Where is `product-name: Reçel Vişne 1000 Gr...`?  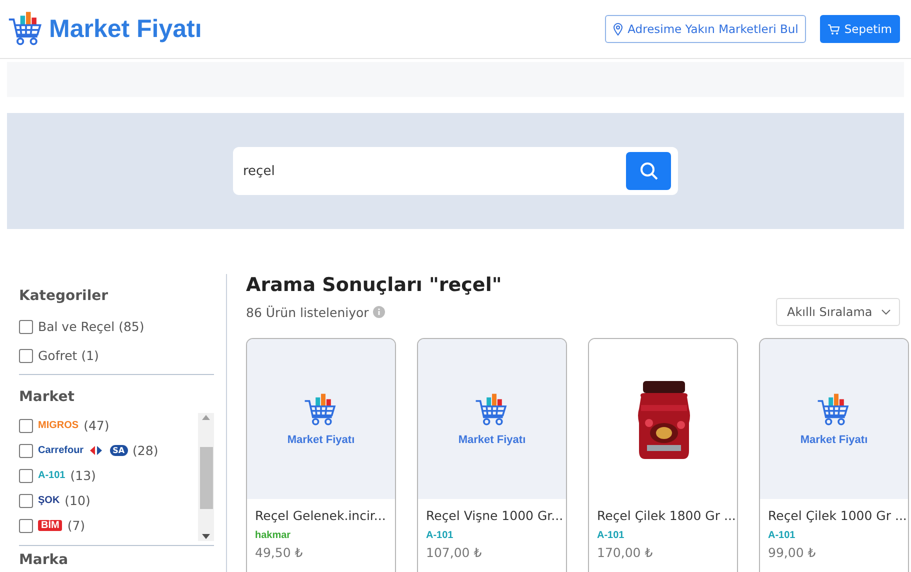
product-name: Reçel Vişne 1000 Gr... is located at coordinates (495, 515).